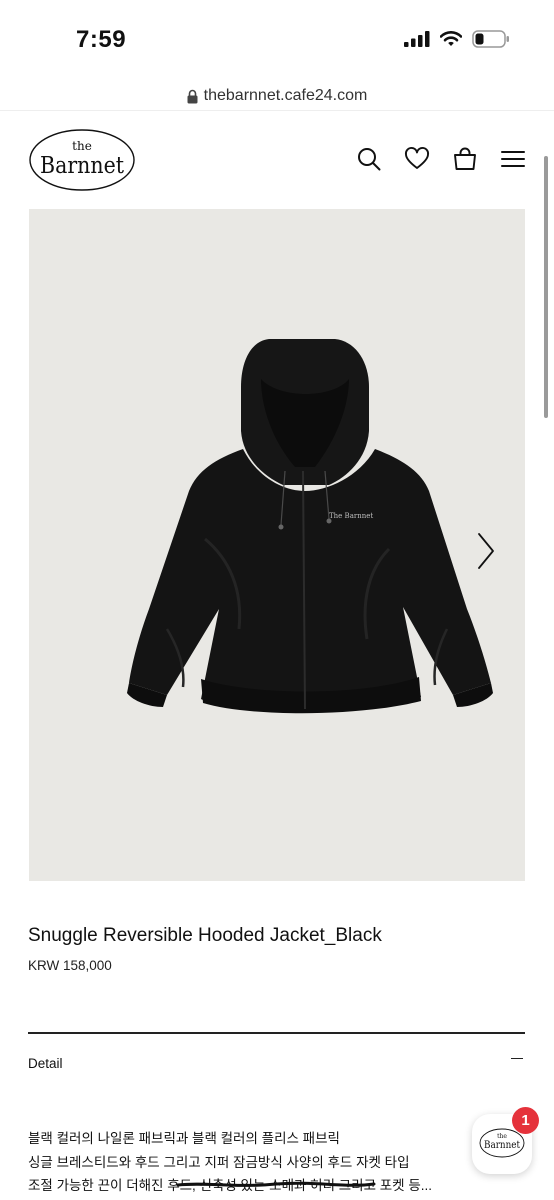 This screenshot has width=554, height=1200. I want to click on product-price: KRW 158,000, so click(70, 965).